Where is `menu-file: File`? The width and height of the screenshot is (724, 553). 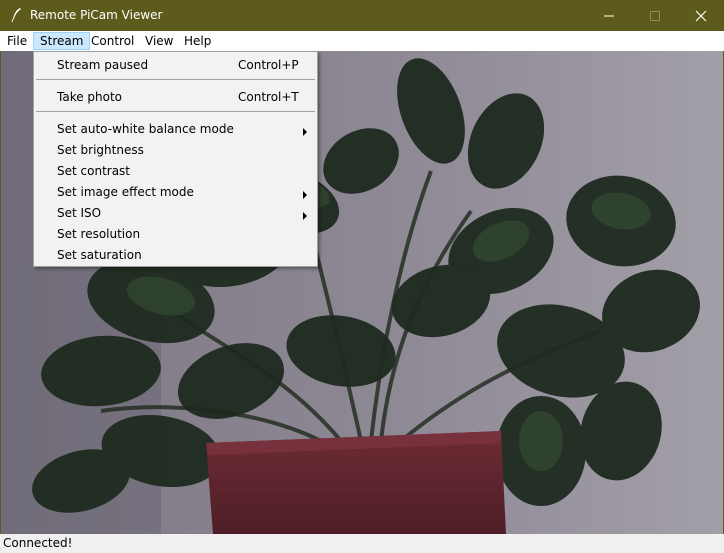
menu-file: File is located at coordinates (17, 41).